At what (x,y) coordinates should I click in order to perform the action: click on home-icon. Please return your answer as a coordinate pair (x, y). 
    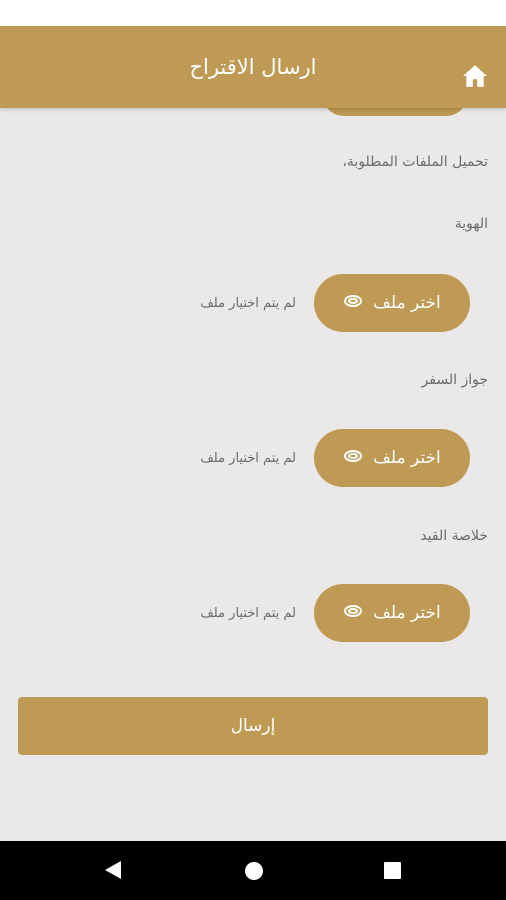
    Looking at the image, I should click on (475, 76).